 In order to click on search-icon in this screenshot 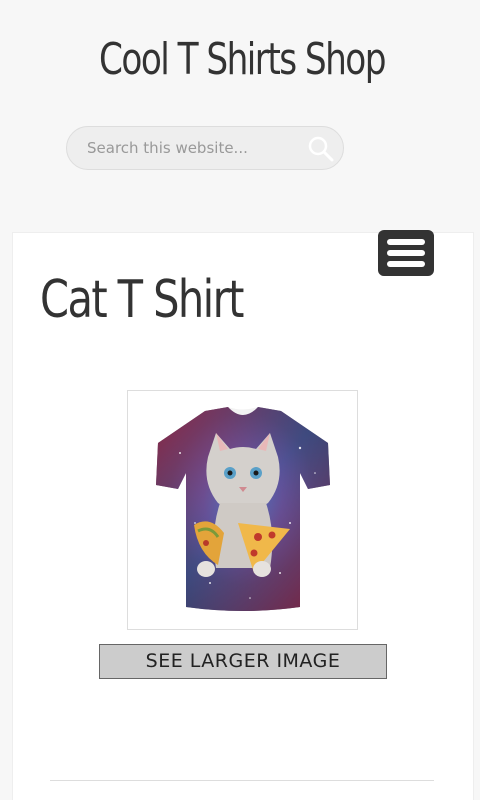, I will do `click(321, 149)`.